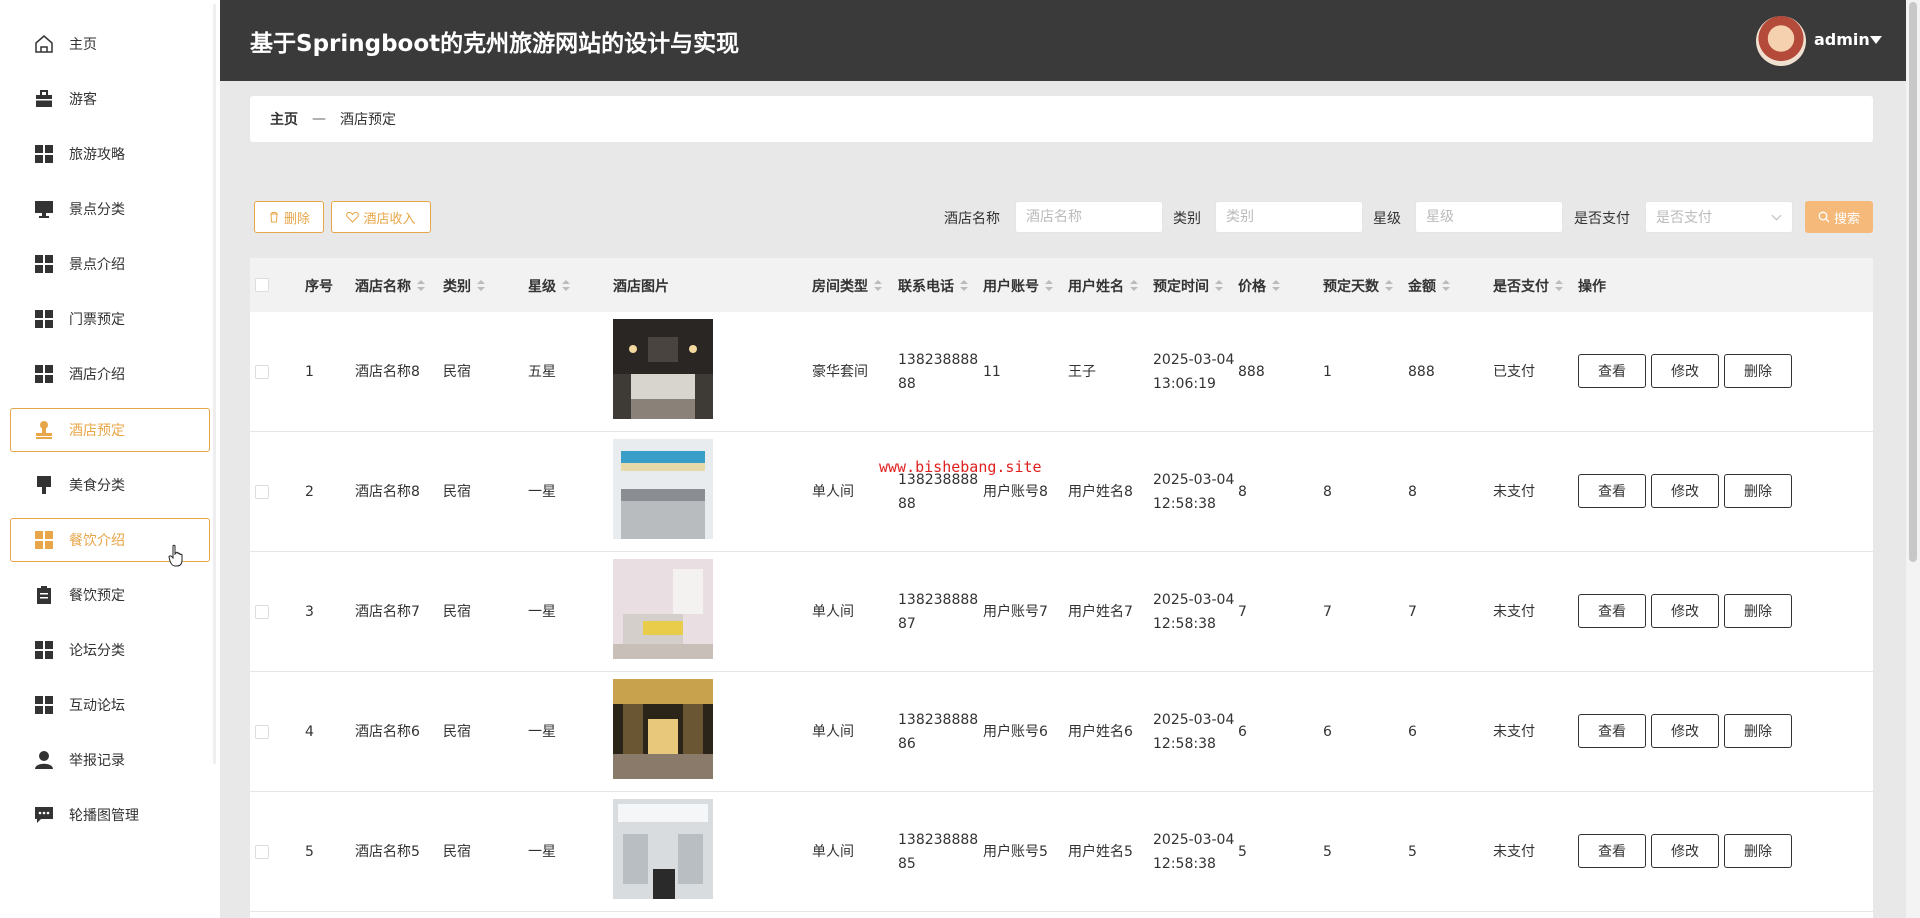  I want to click on cell-room: 豪华套间, so click(840, 372).